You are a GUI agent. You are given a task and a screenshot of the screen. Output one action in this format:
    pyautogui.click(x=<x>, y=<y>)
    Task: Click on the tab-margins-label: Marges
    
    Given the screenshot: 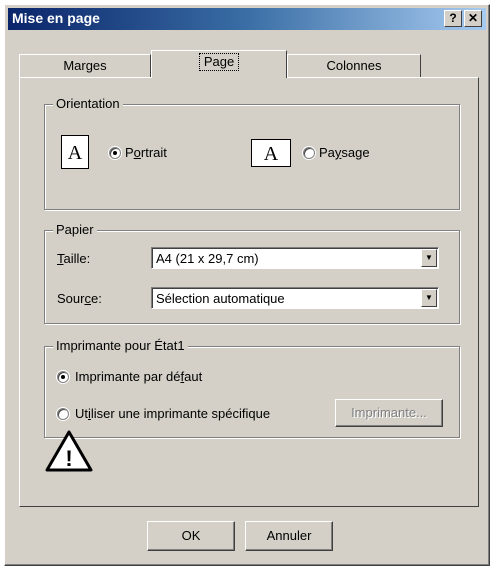 What is the action you would take?
    pyautogui.click(x=85, y=65)
    